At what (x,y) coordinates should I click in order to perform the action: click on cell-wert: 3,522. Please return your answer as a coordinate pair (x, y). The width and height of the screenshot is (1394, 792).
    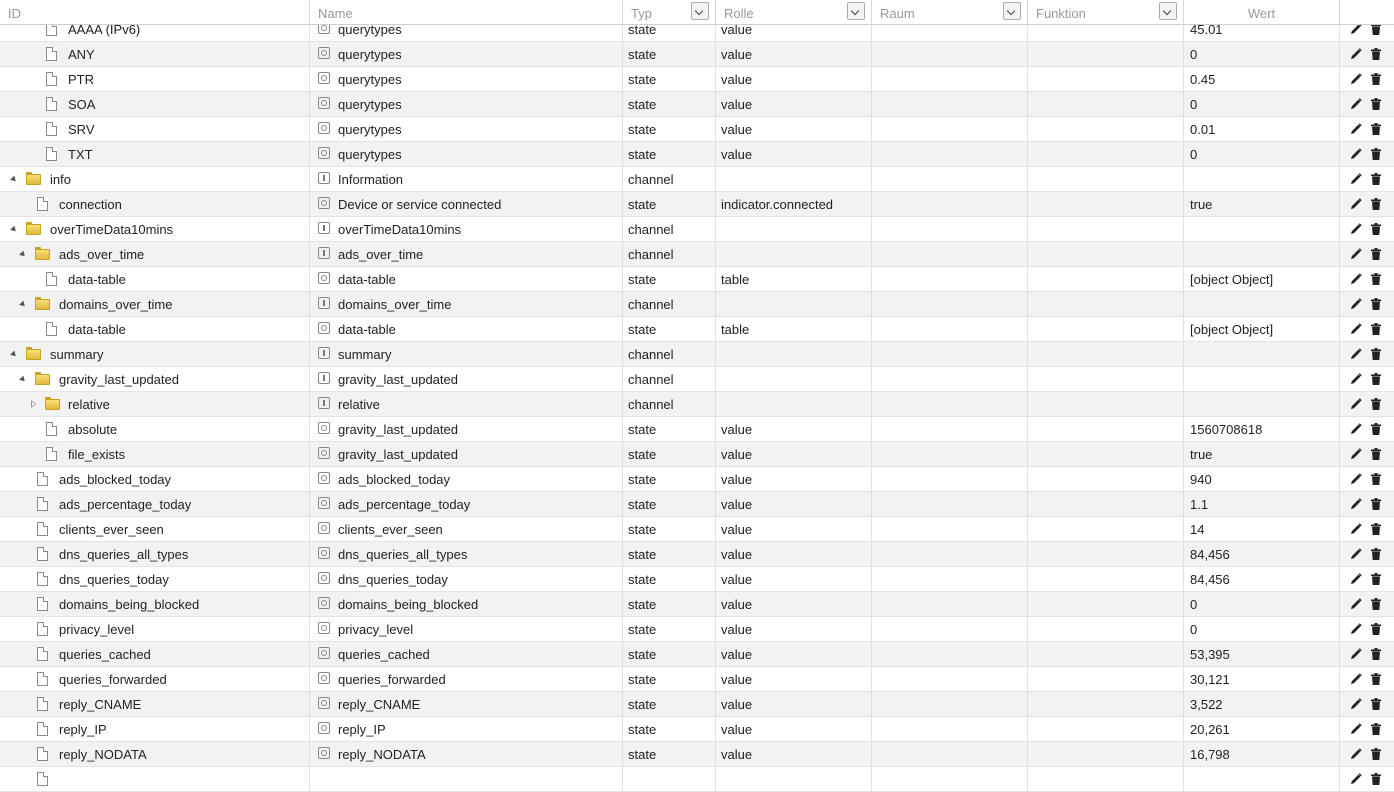
    Looking at the image, I should click on (1262, 704).